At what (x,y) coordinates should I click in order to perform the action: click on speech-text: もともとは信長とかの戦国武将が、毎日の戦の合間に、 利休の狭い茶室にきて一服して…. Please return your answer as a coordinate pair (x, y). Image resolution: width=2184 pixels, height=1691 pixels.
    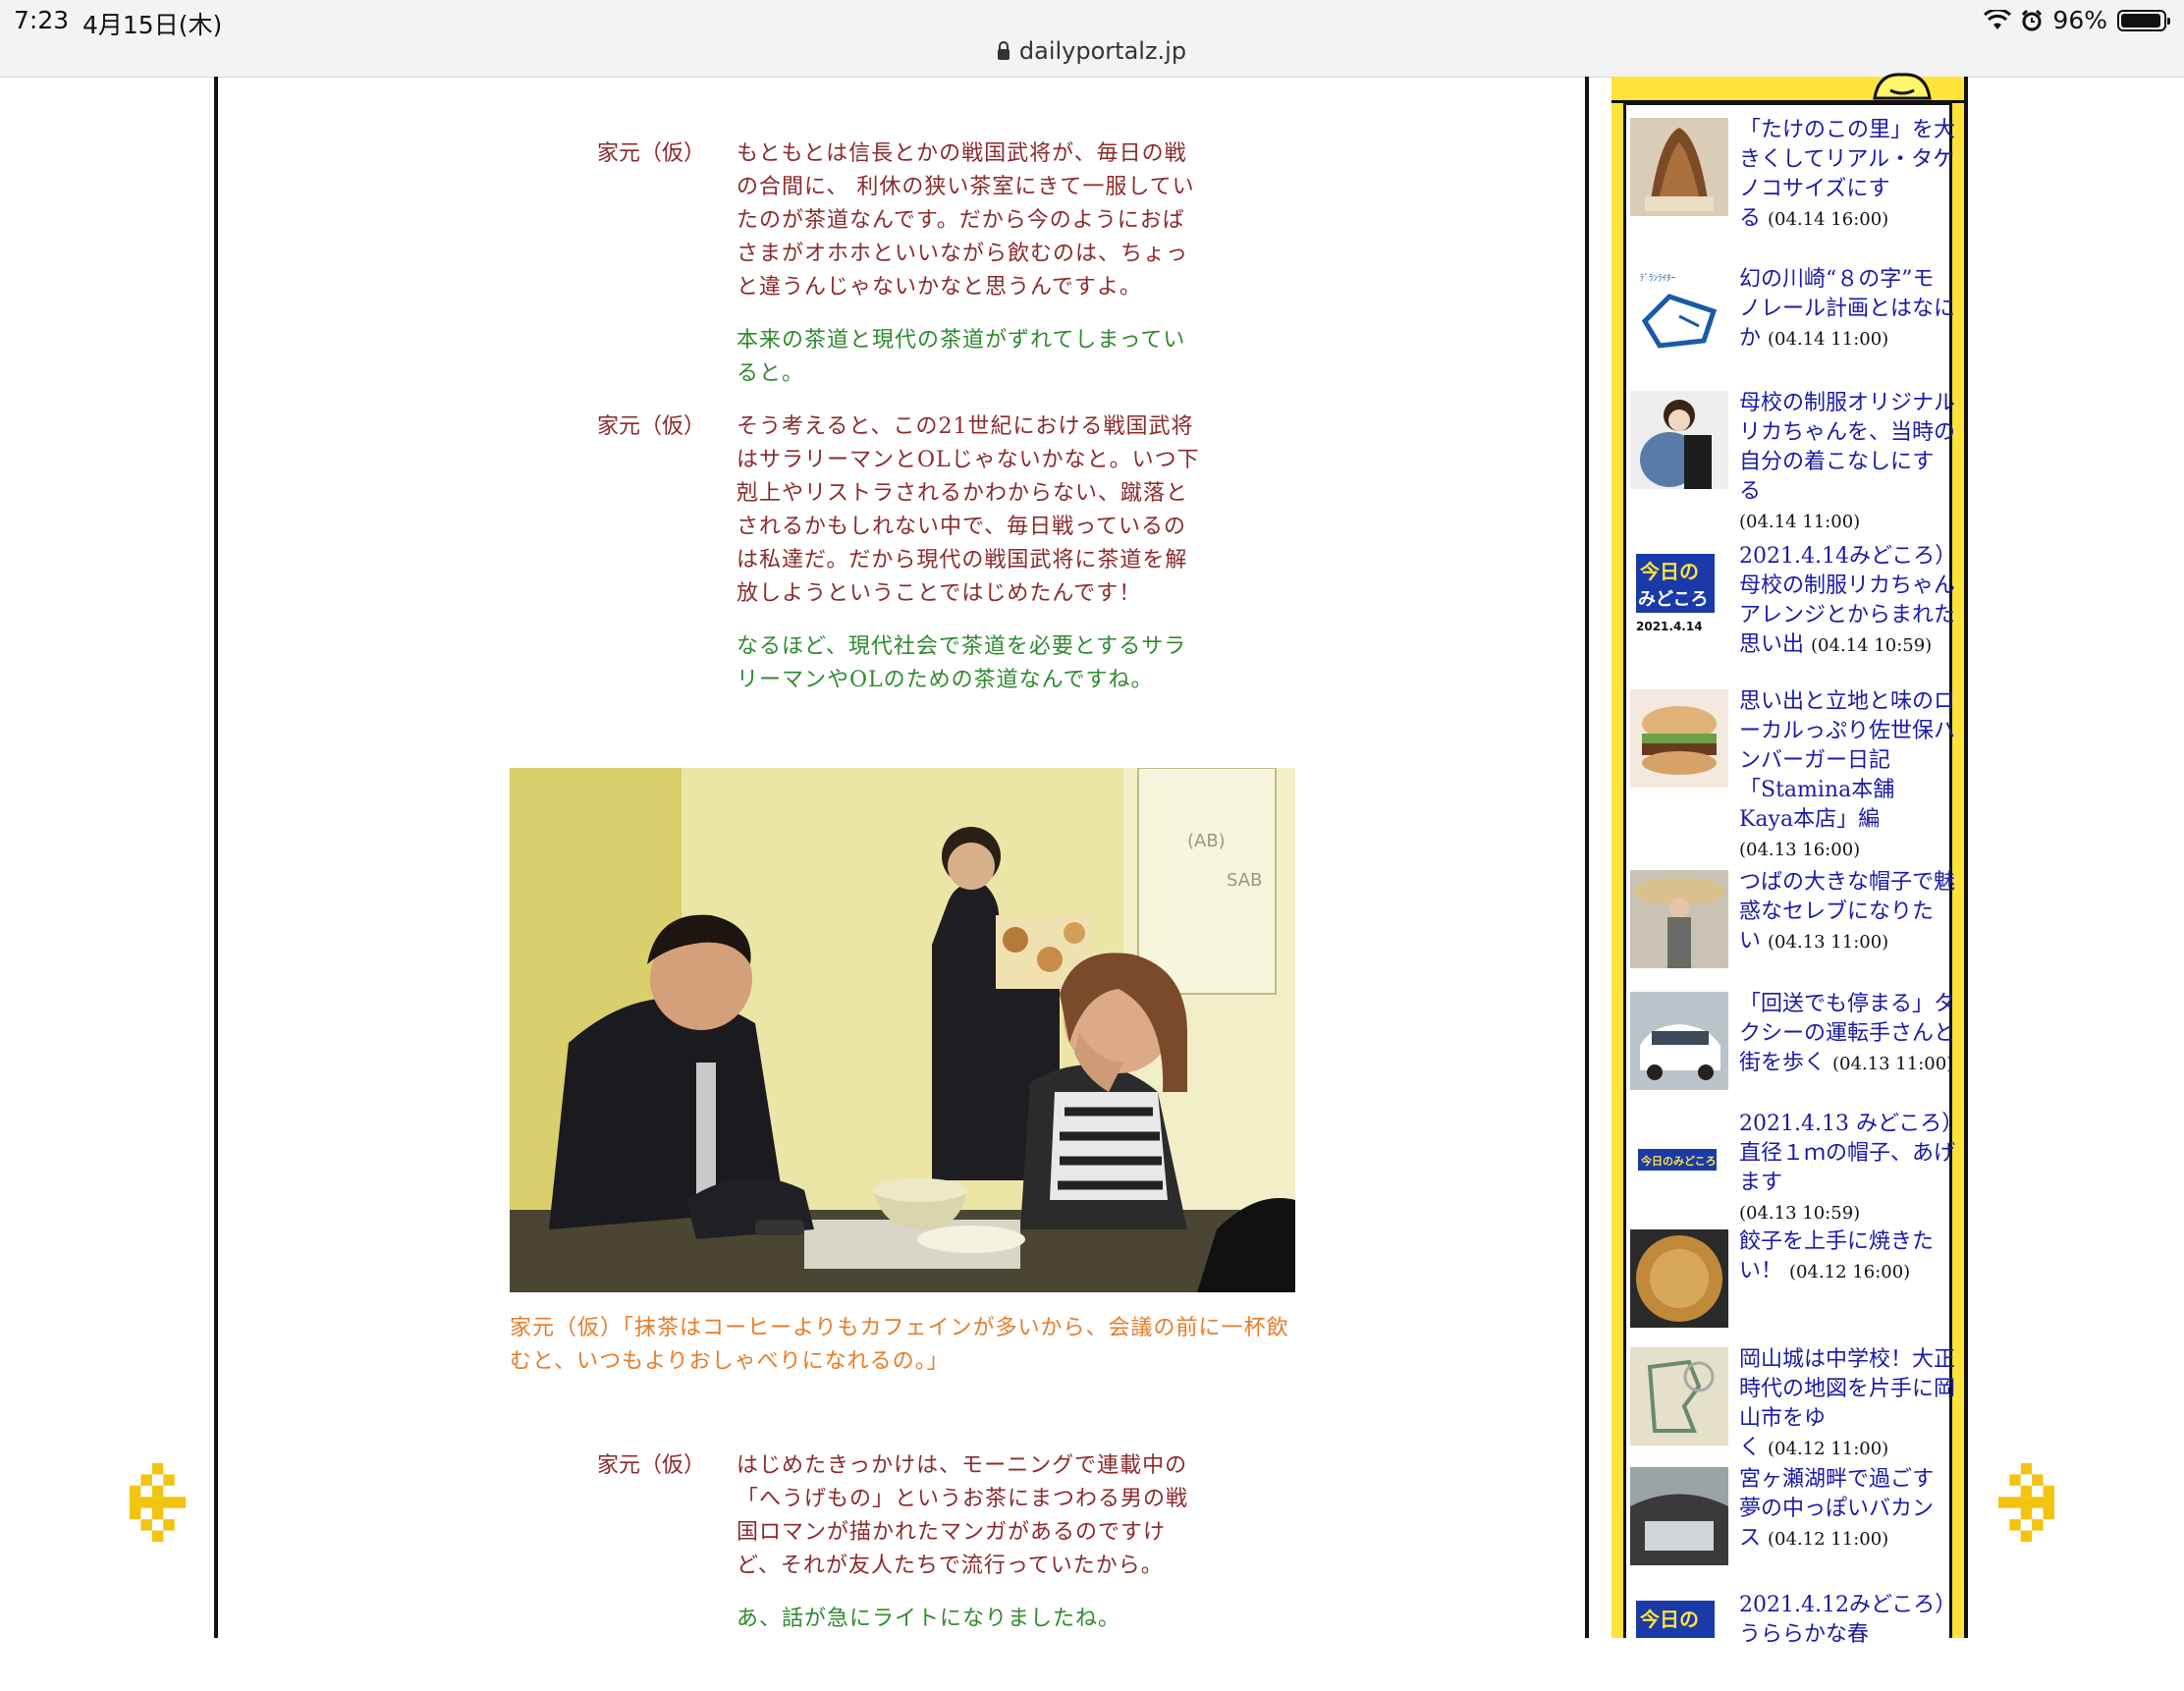
    Looking at the image, I should click on (966, 221).